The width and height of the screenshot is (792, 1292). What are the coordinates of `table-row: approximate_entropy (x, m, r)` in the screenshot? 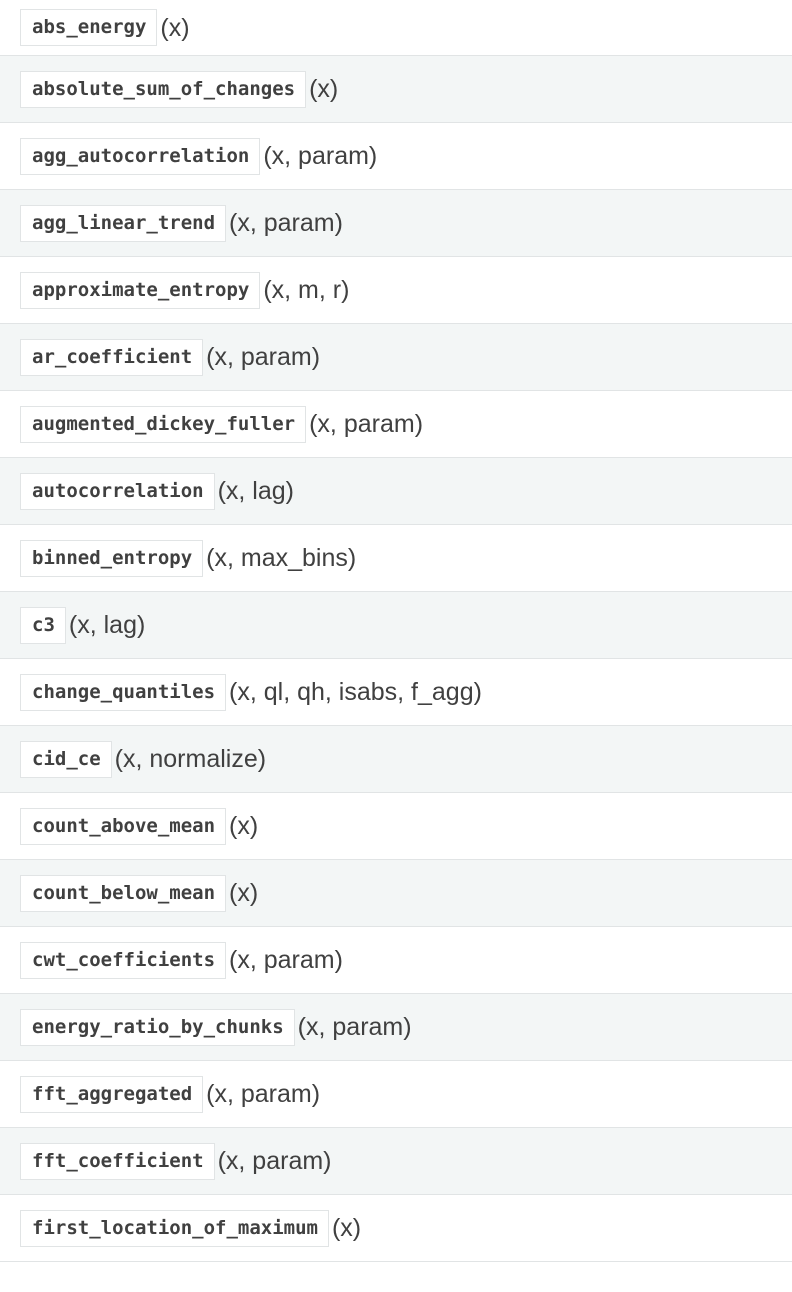 It's located at (396, 290).